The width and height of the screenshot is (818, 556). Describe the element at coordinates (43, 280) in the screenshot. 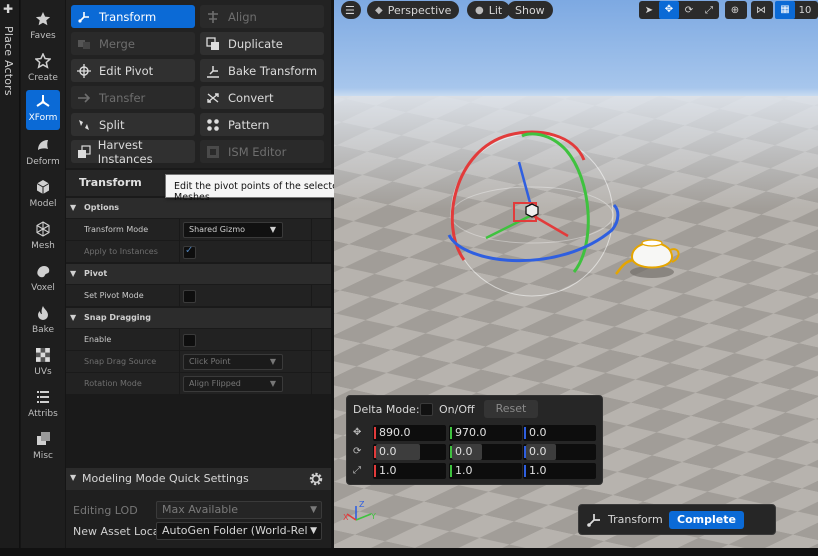

I see `category-voxel: Voxel` at that location.